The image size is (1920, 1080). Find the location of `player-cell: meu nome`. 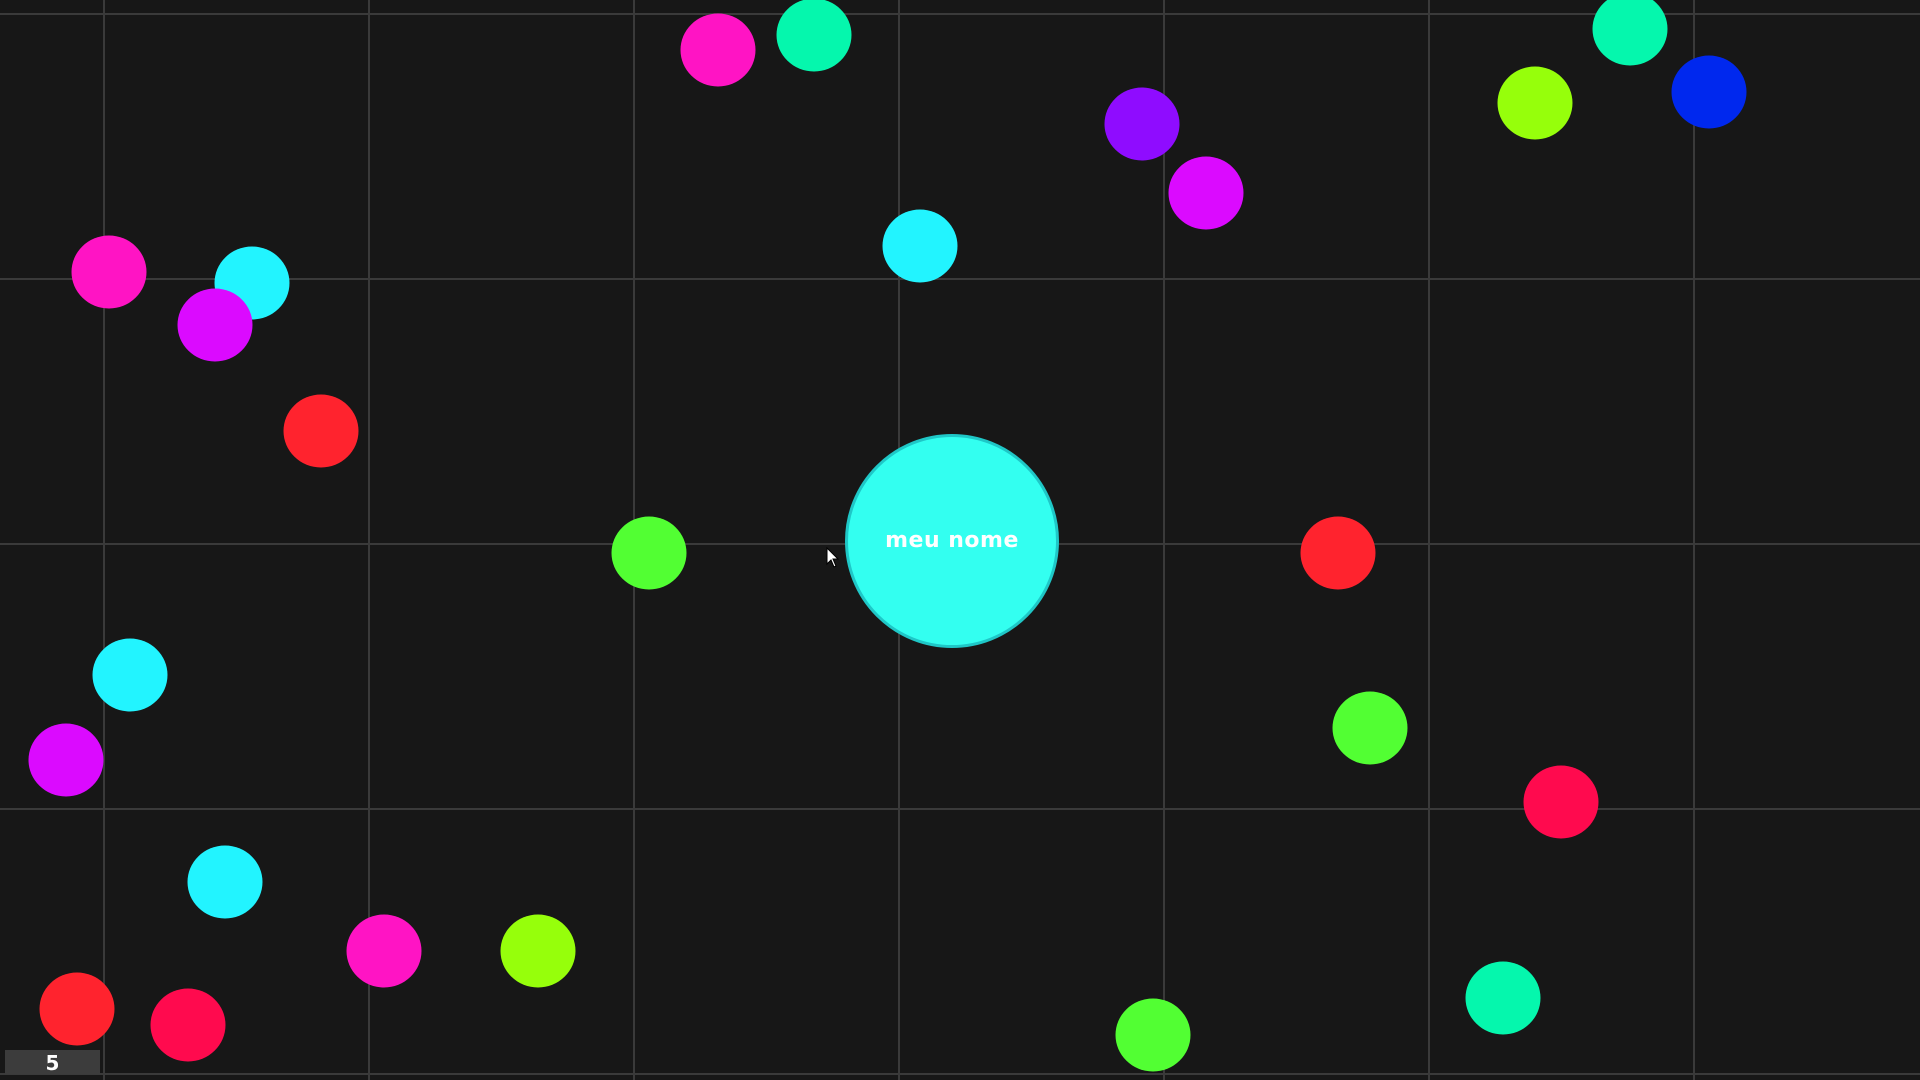

player-cell: meu nome is located at coordinates (952, 541).